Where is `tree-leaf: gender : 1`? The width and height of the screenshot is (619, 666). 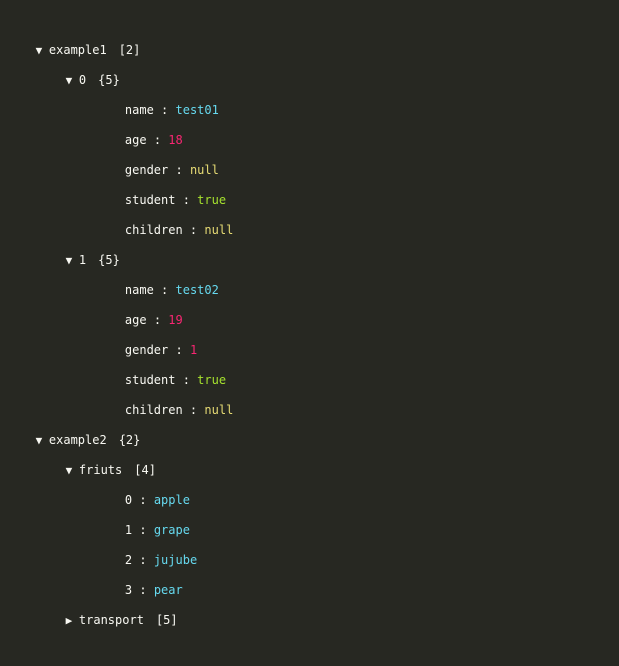
tree-leaf: gender : 1 is located at coordinates (309, 331).